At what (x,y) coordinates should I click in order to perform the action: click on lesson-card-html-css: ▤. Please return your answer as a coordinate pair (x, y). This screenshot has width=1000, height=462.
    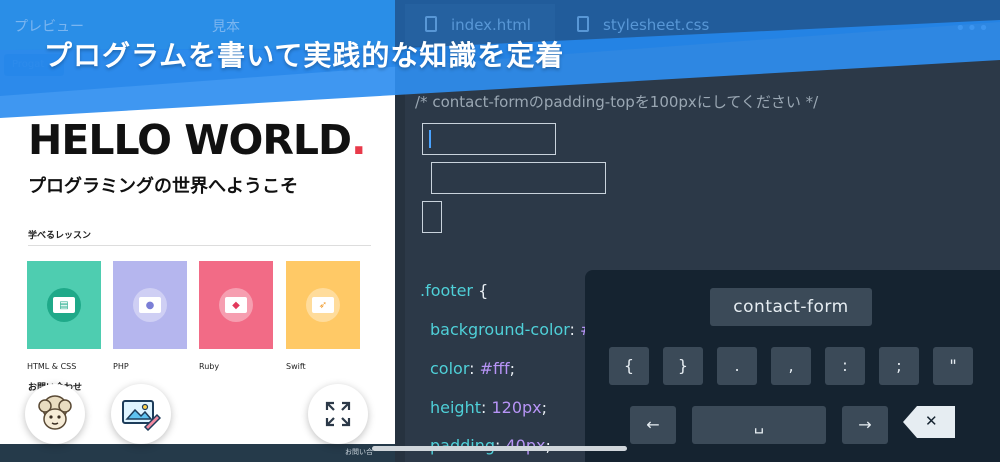
    Looking at the image, I should click on (64, 305).